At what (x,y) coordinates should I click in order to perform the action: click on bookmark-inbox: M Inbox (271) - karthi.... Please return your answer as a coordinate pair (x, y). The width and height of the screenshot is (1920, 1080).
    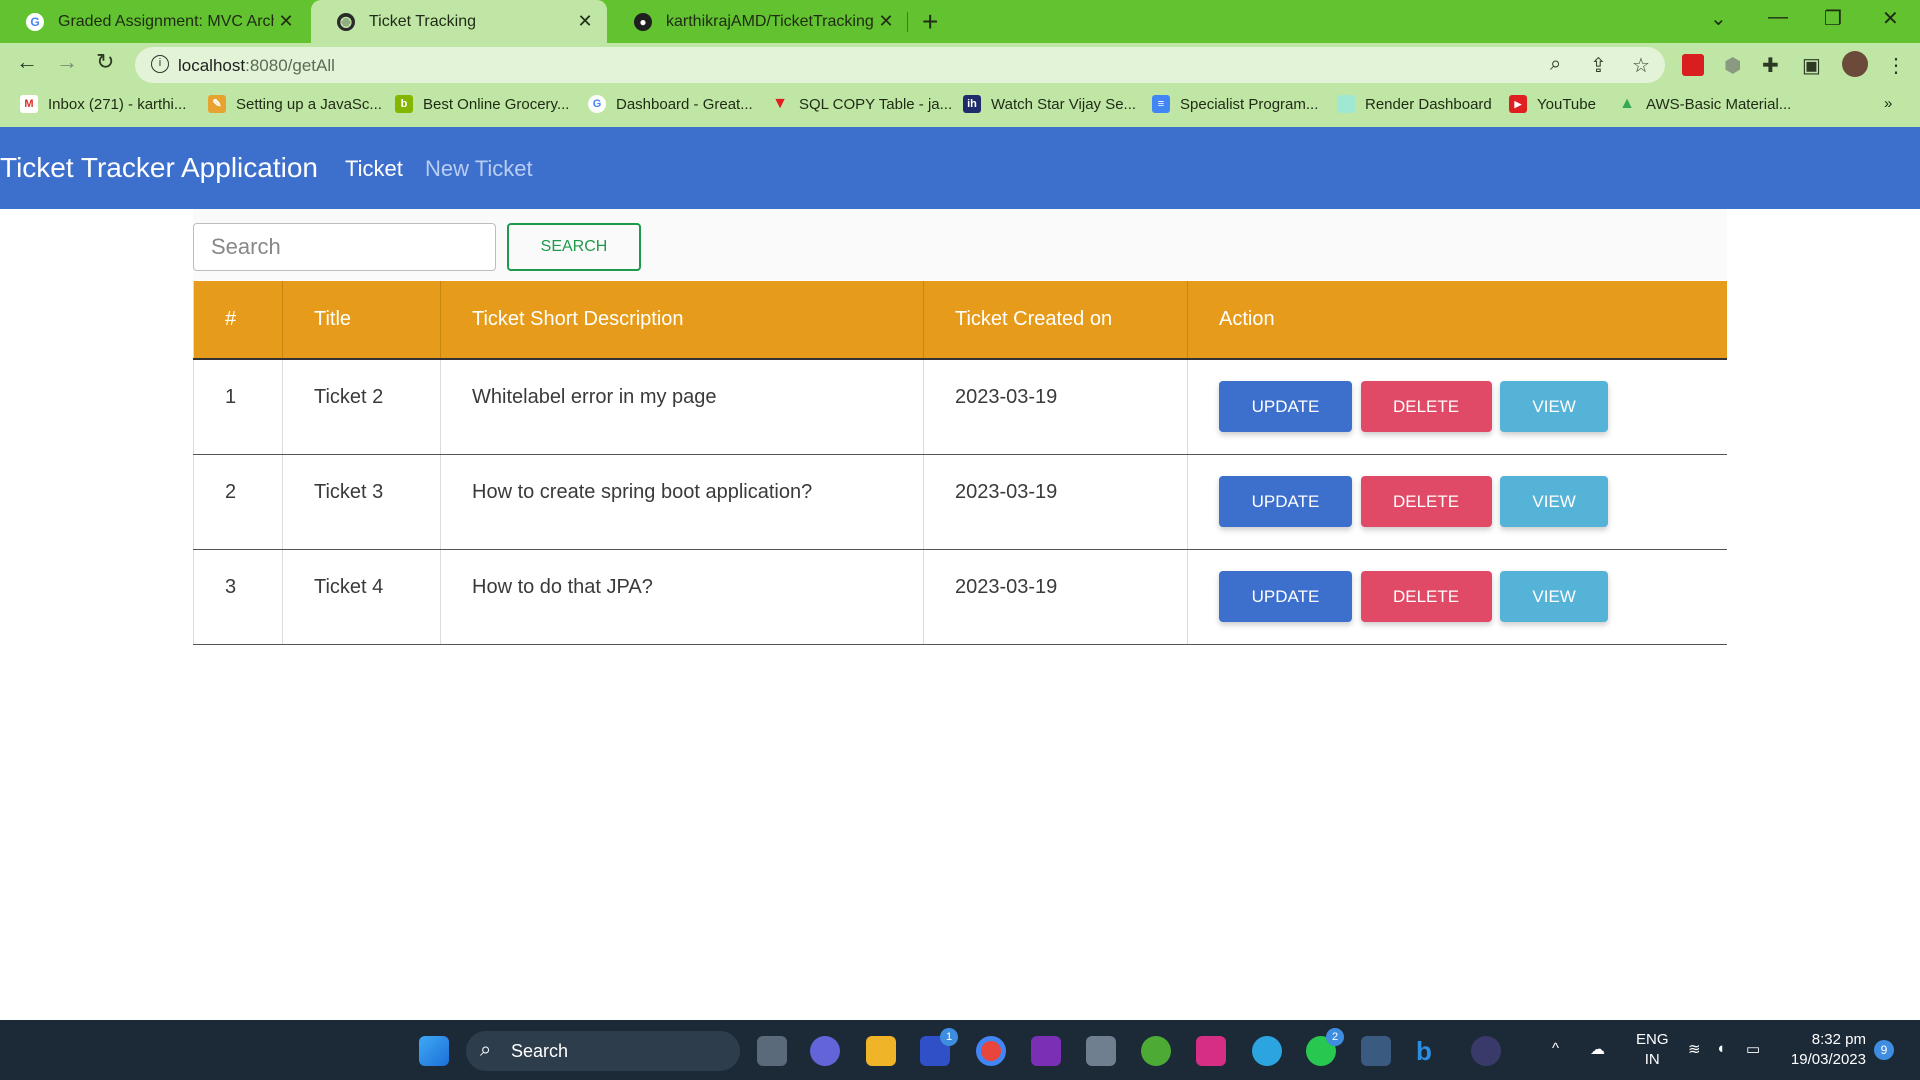
    Looking at the image, I should click on (103, 104).